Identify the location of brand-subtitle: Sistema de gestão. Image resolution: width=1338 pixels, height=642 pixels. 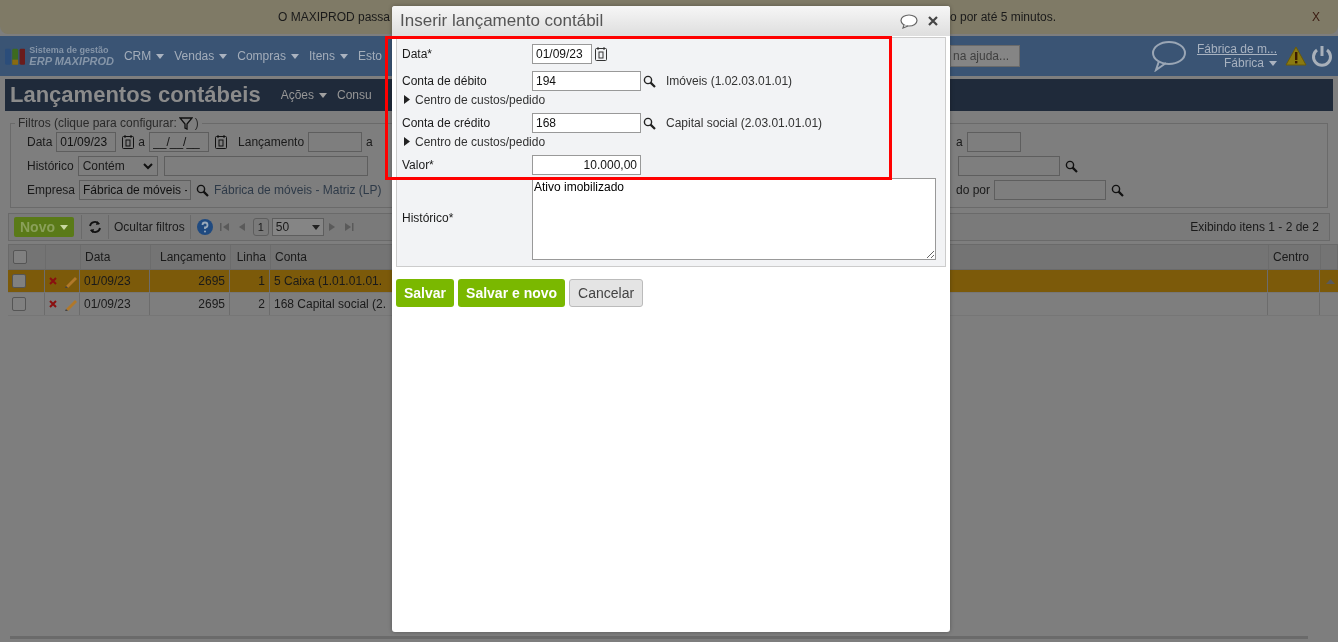
(69, 50).